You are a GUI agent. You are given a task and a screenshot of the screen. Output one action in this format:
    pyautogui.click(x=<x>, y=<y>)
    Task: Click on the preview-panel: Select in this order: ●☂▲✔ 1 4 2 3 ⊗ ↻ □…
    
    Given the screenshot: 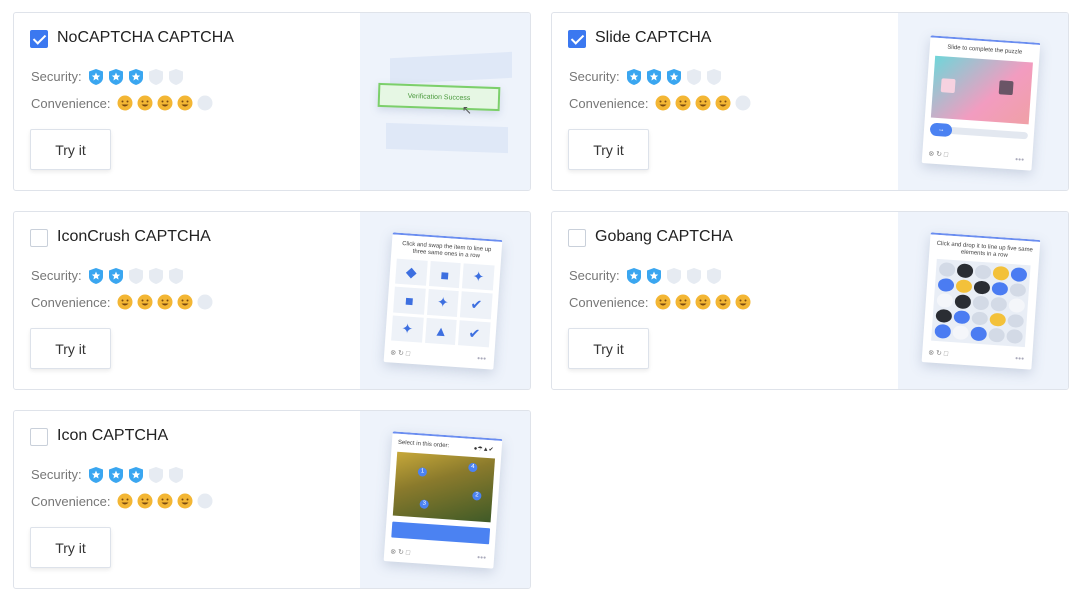 What is the action you would take?
    pyautogui.click(x=445, y=499)
    